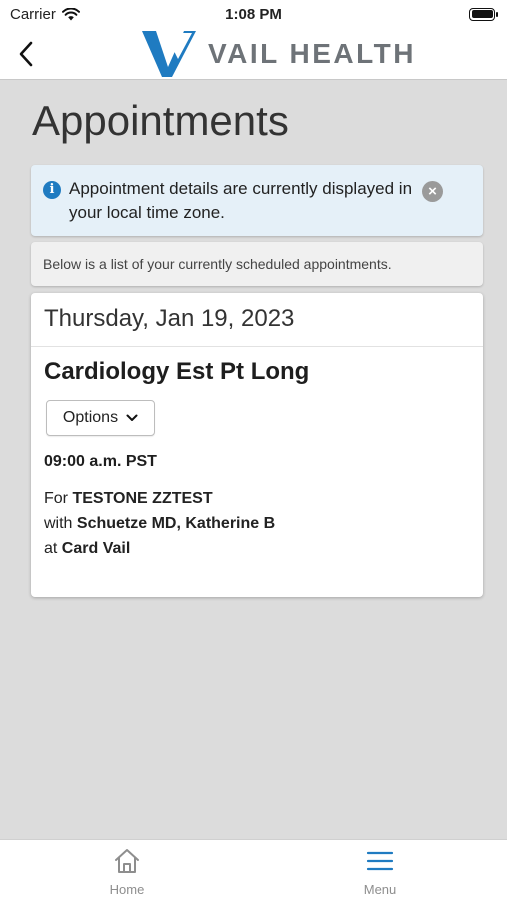 The image size is (507, 900). I want to click on appointment-provider-line: with Schuetze MD, Katherine B, so click(159, 524).